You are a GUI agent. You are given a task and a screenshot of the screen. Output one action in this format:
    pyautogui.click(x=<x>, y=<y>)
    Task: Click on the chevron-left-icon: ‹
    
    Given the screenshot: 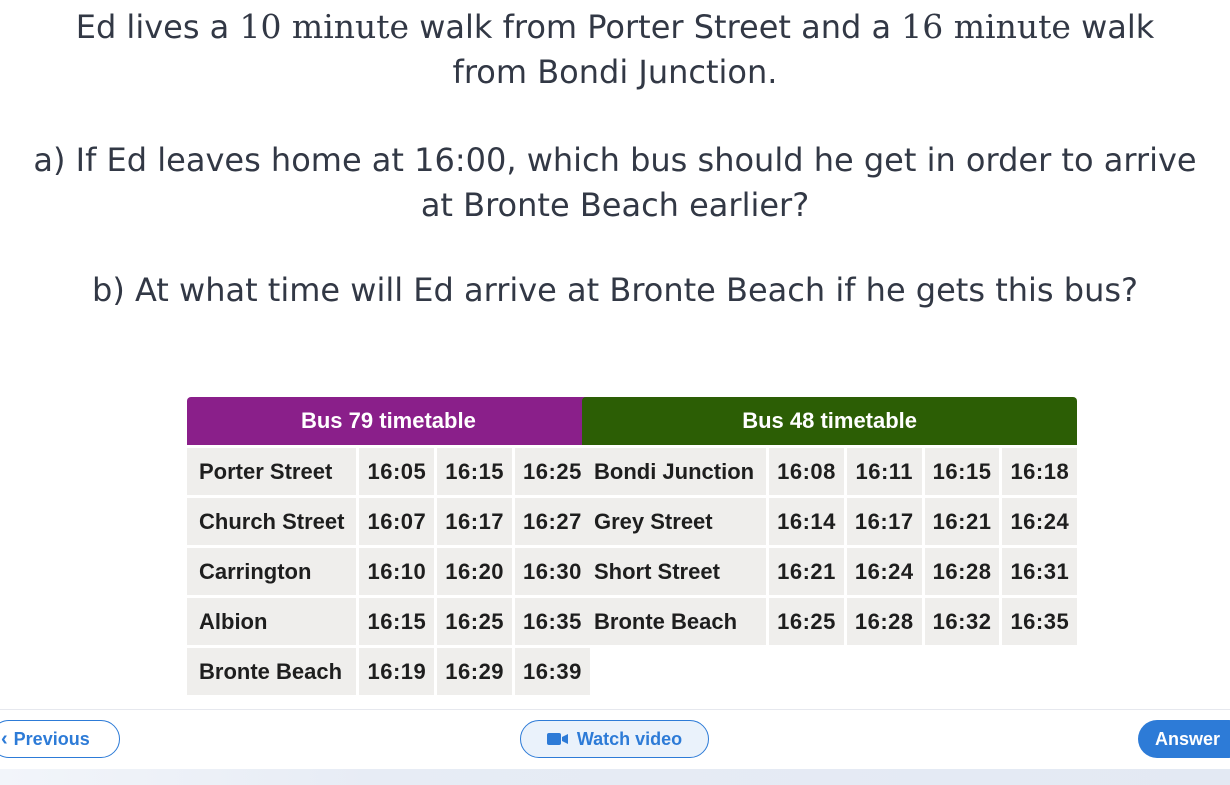 What is the action you would take?
    pyautogui.click(x=4, y=738)
    